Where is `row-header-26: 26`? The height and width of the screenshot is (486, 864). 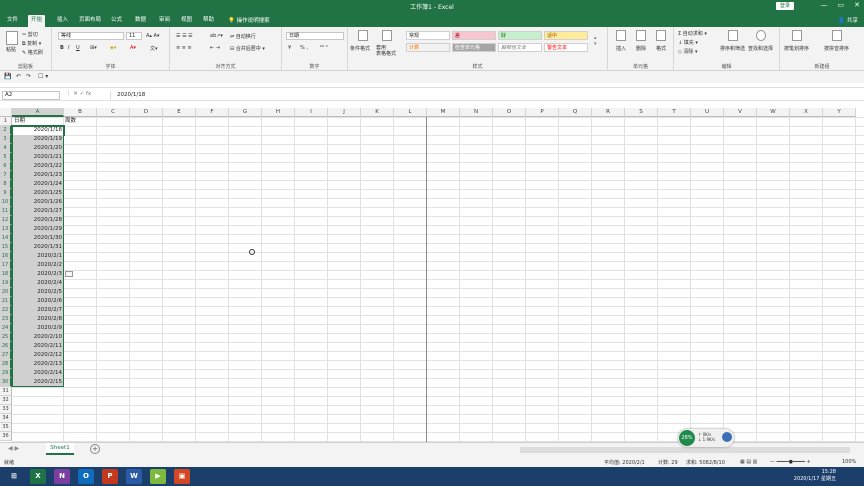
row-header-26: 26 is located at coordinates (6, 346).